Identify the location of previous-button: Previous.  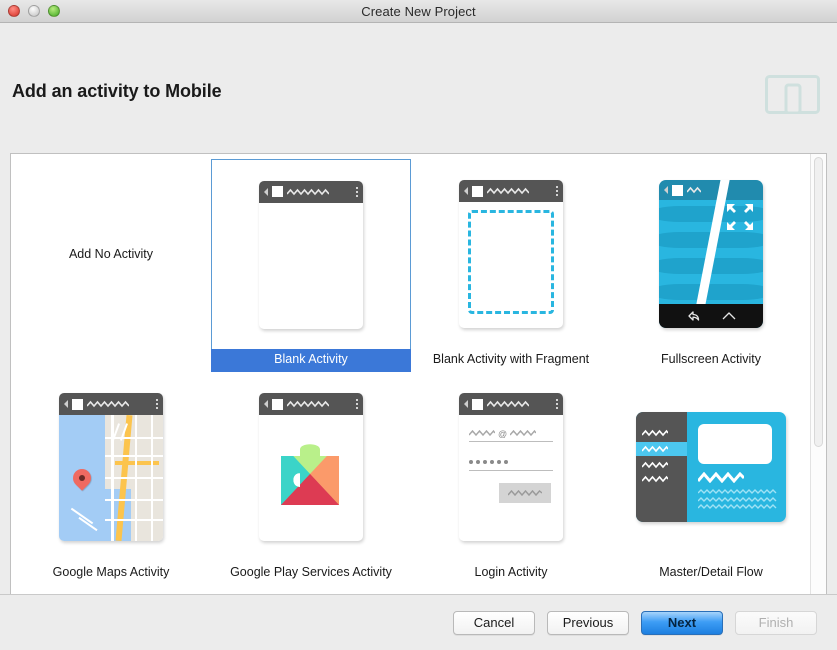
(588, 622).